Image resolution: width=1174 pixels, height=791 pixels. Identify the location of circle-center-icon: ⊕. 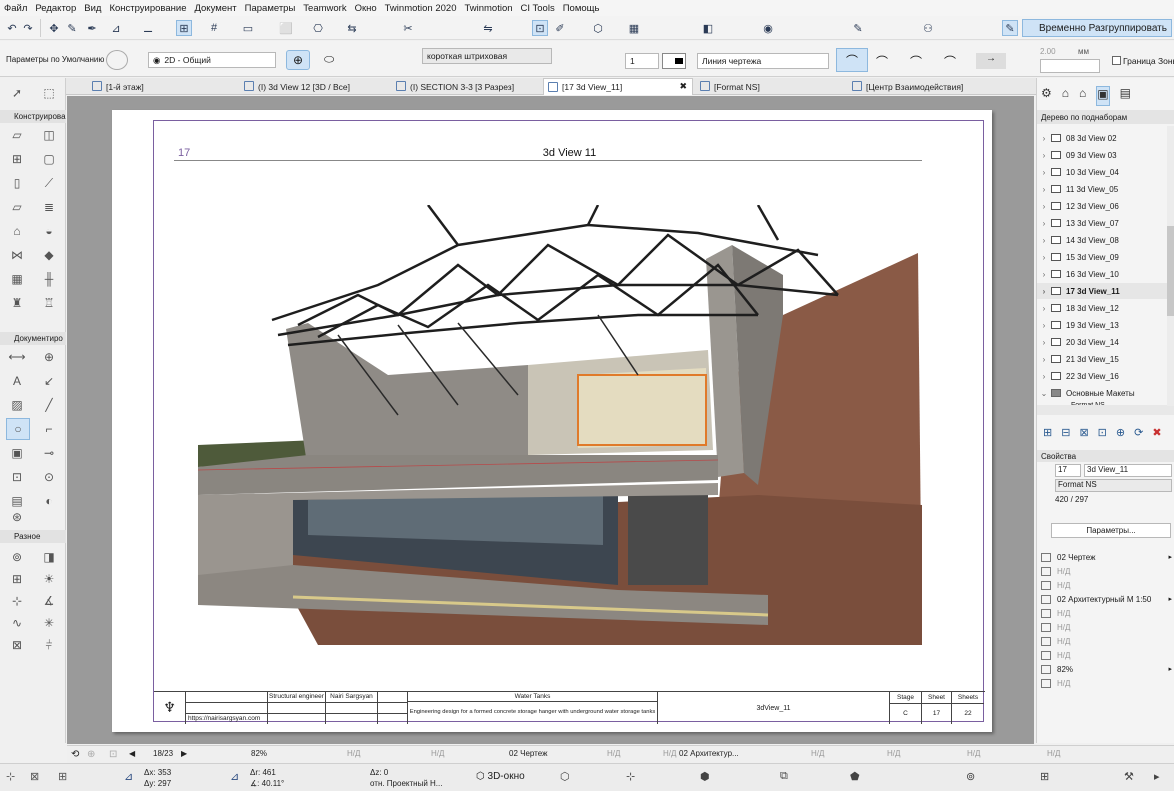
(298, 60).